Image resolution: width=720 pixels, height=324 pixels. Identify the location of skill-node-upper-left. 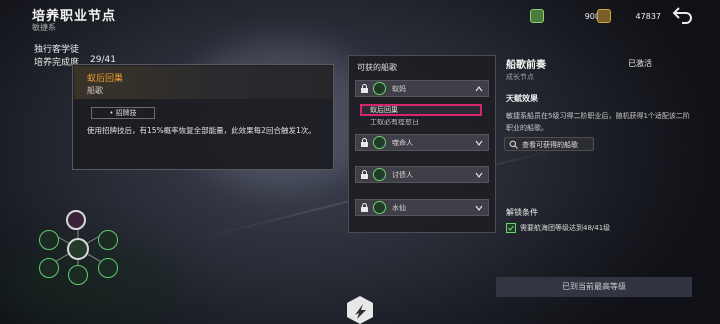
(49, 240).